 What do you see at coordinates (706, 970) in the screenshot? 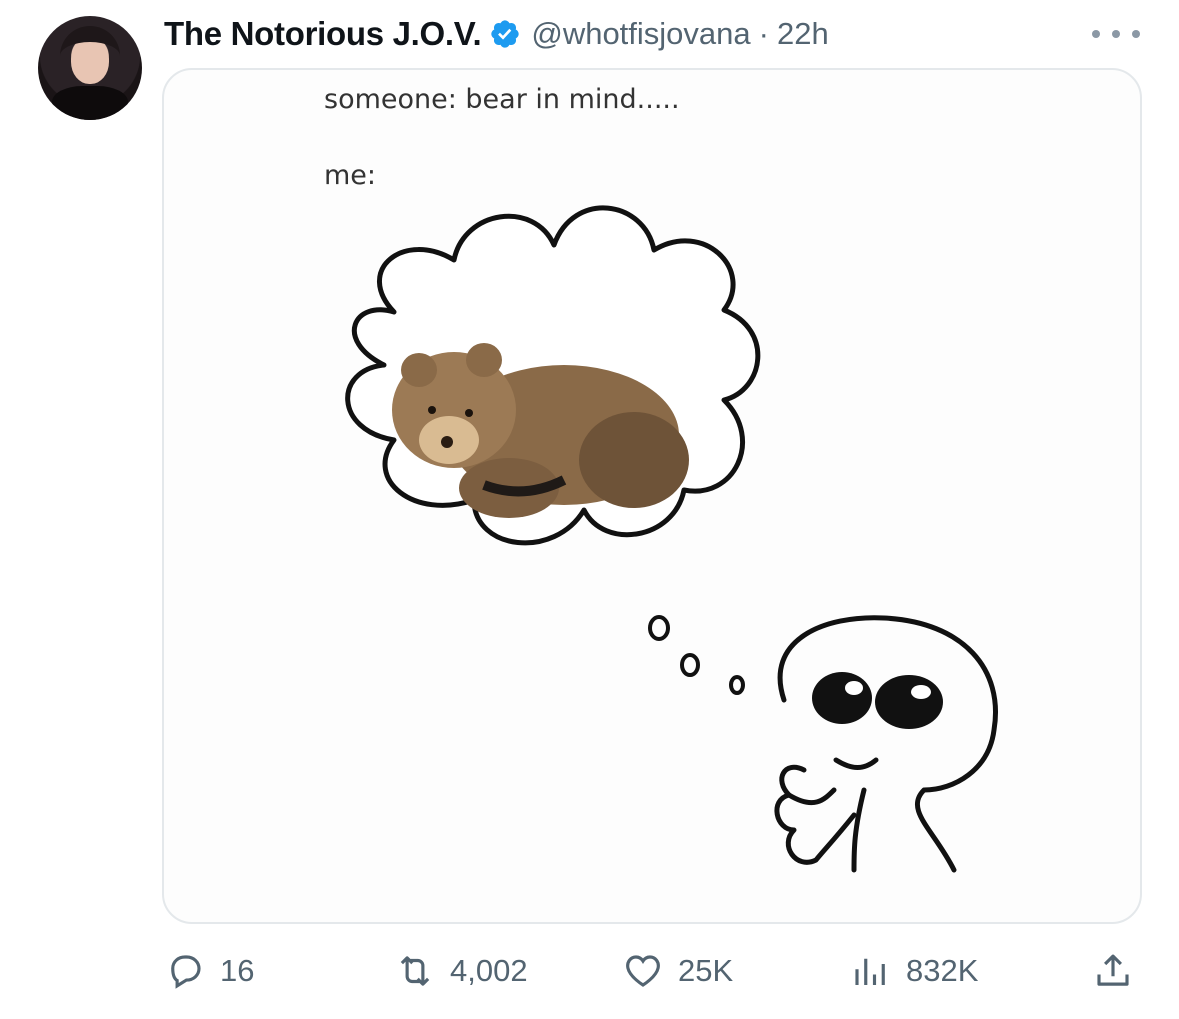
I see `like-count: 25K` at bounding box center [706, 970].